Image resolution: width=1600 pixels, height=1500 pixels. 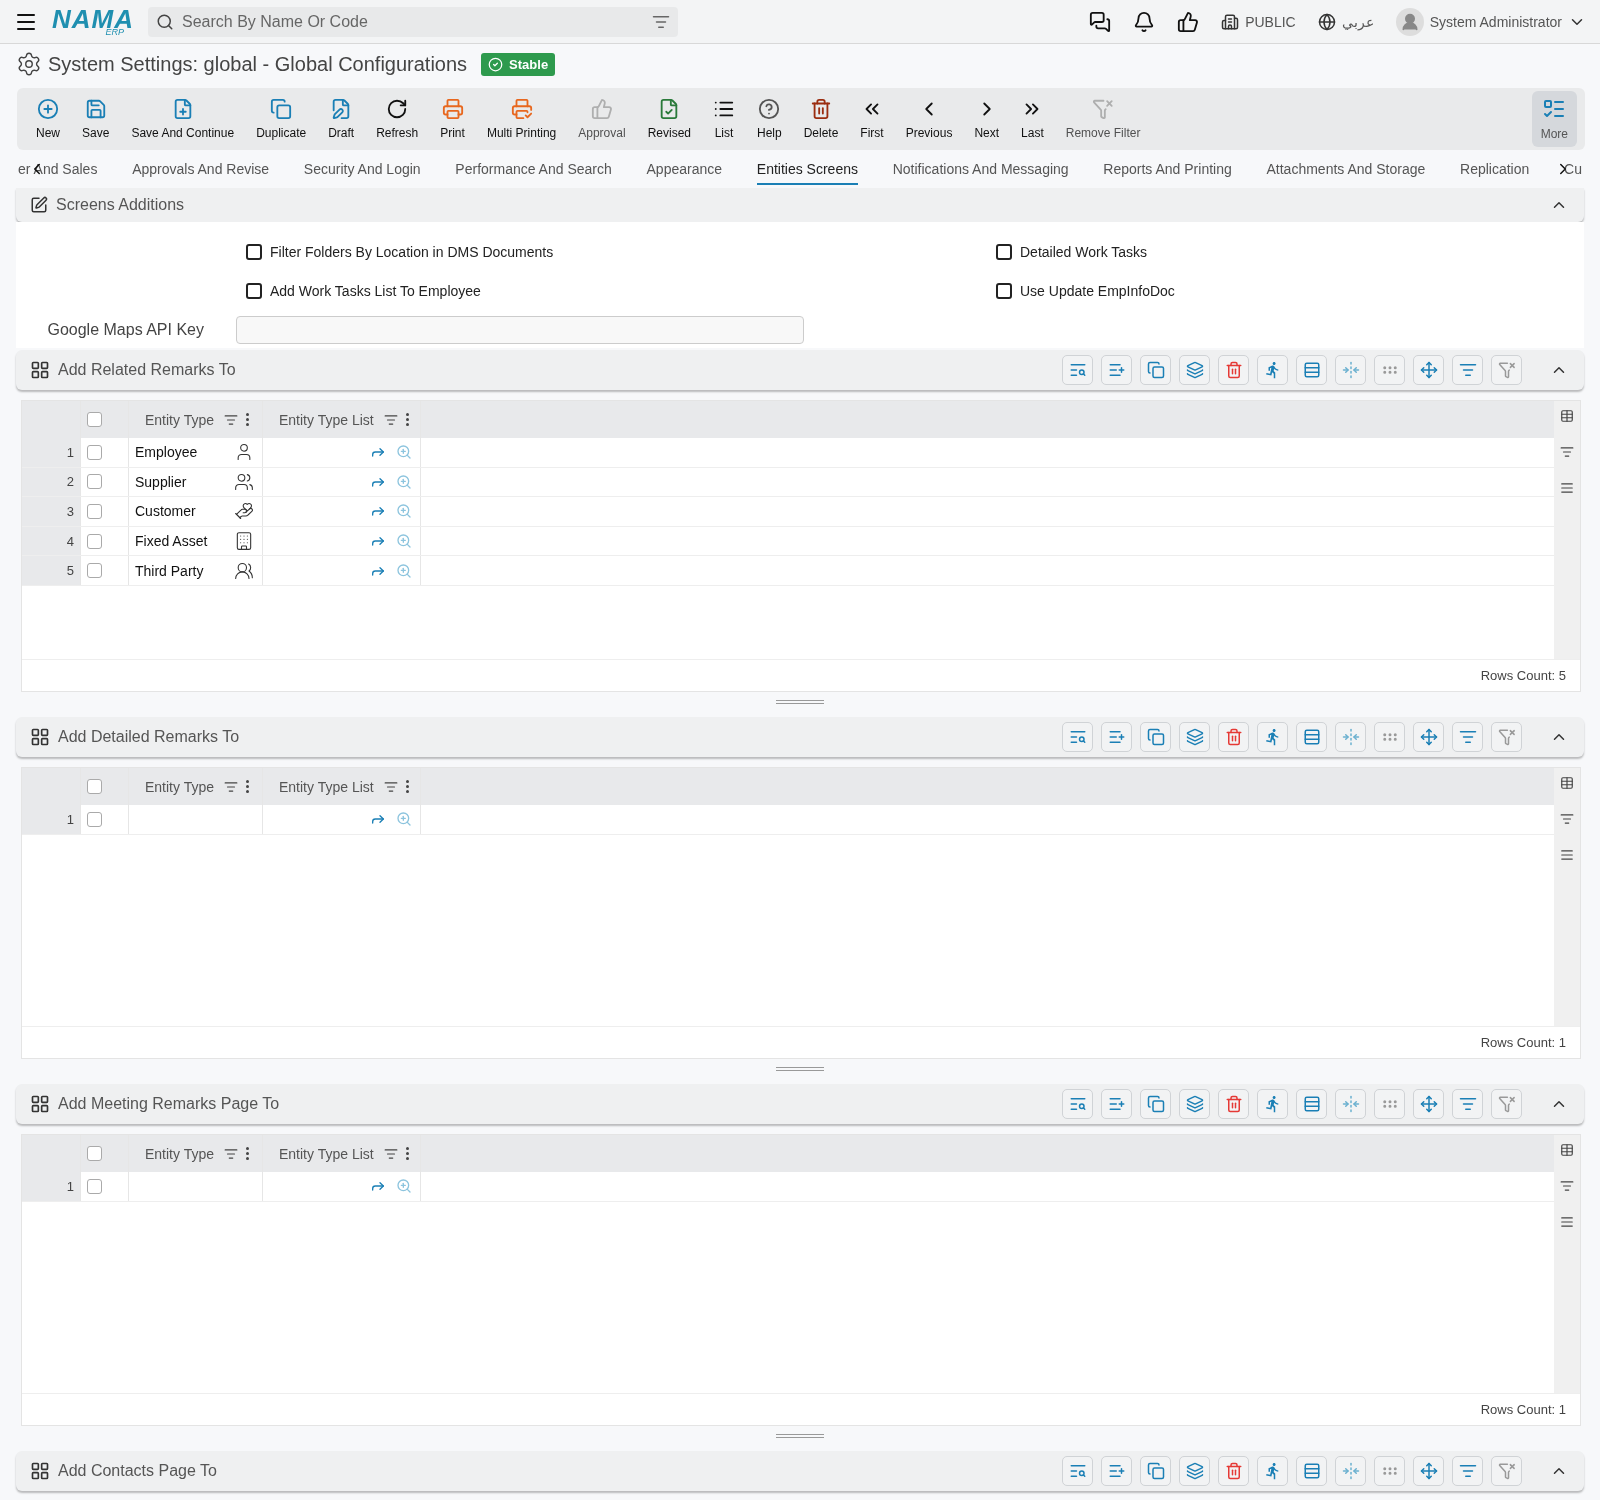 I want to click on toolbar-button: Save And Continue, so click(x=183, y=119).